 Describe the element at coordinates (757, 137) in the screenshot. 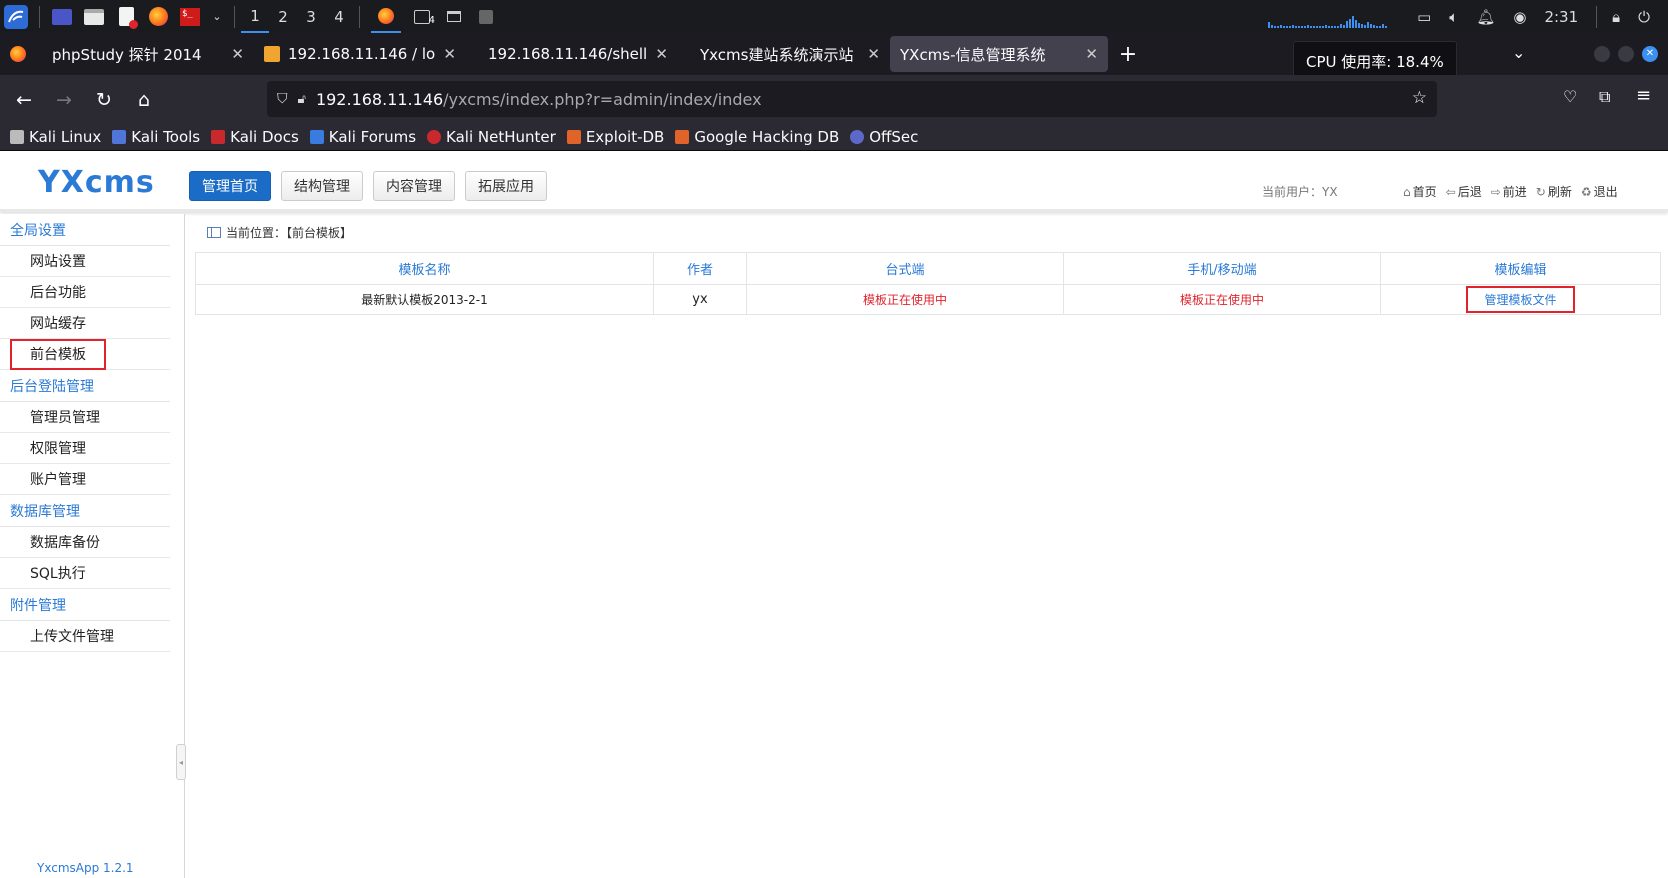

I see `bookmark-google-hacking-db: Google Hacking DB` at that location.